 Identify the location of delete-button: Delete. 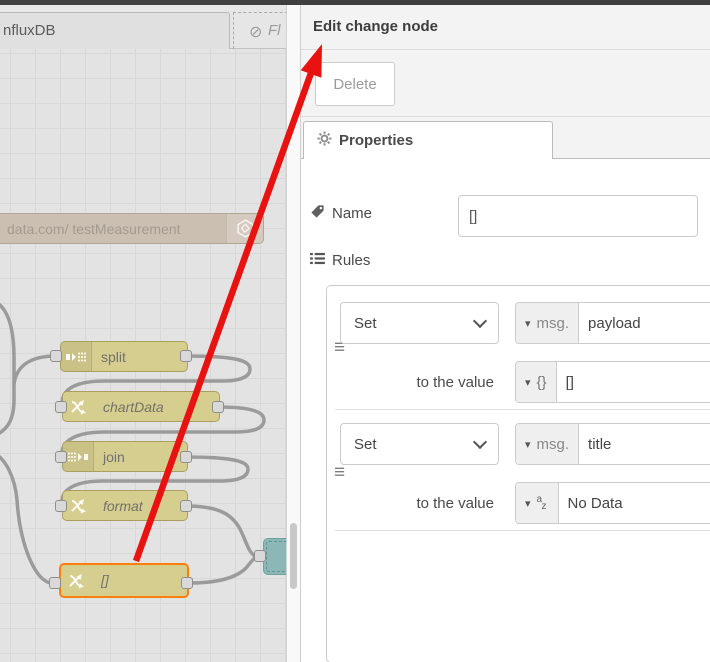
(355, 84).